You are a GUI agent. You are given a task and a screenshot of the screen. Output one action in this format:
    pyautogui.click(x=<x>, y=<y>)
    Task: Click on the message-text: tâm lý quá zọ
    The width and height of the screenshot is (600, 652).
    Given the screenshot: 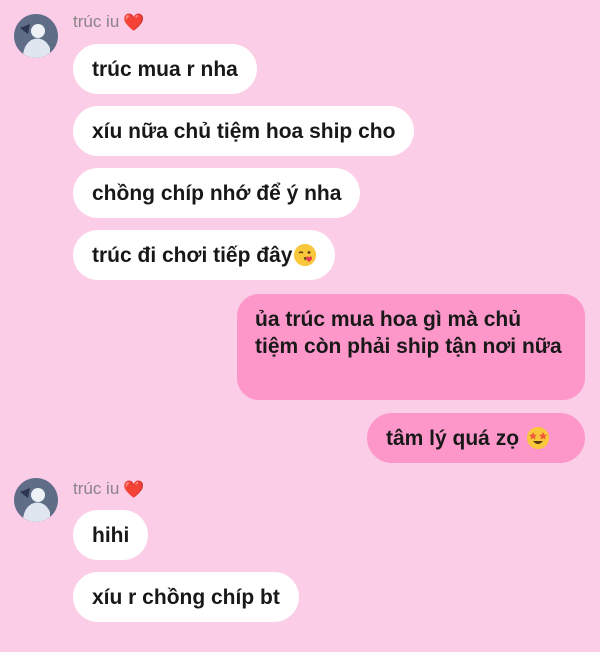 What is the action you would take?
    pyautogui.click(x=453, y=438)
    